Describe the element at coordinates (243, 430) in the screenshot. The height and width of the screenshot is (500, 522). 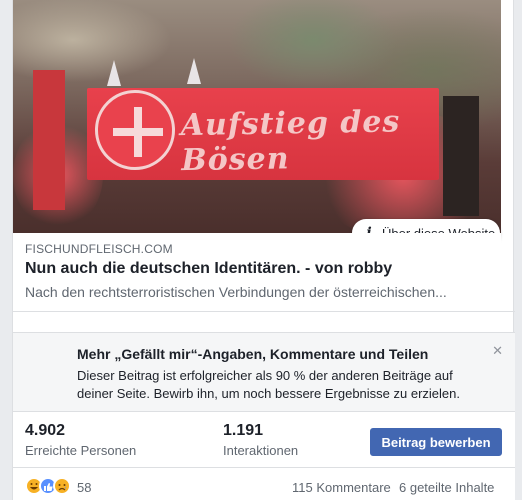
I see `interactions-value: 1.191` at that location.